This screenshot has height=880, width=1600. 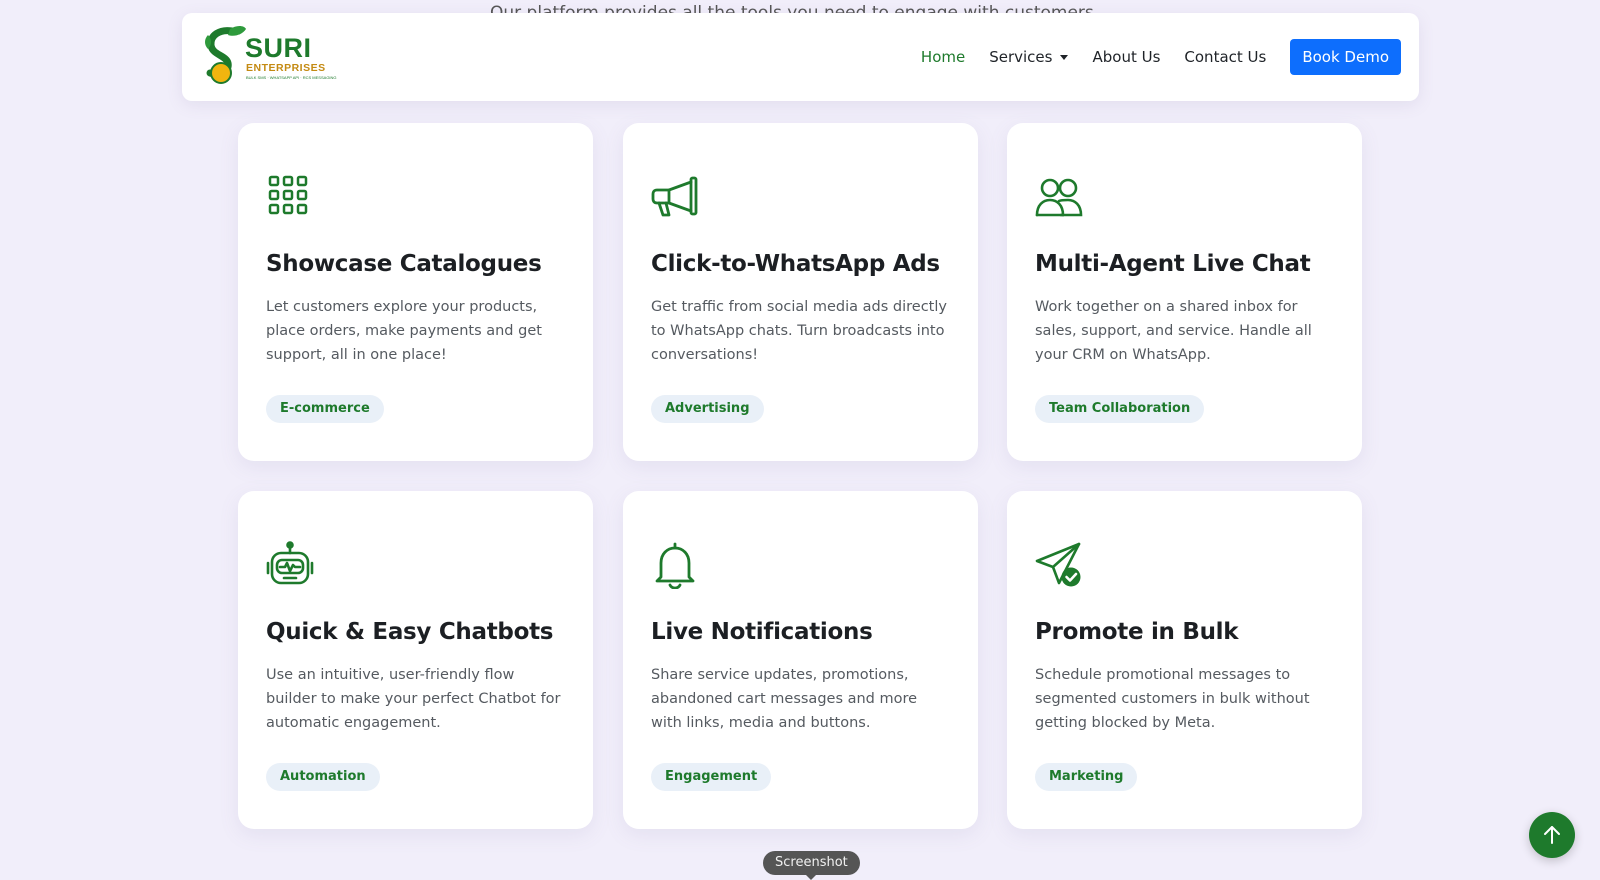 I want to click on feature-title: Promote in Bulk, so click(x=1137, y=632).